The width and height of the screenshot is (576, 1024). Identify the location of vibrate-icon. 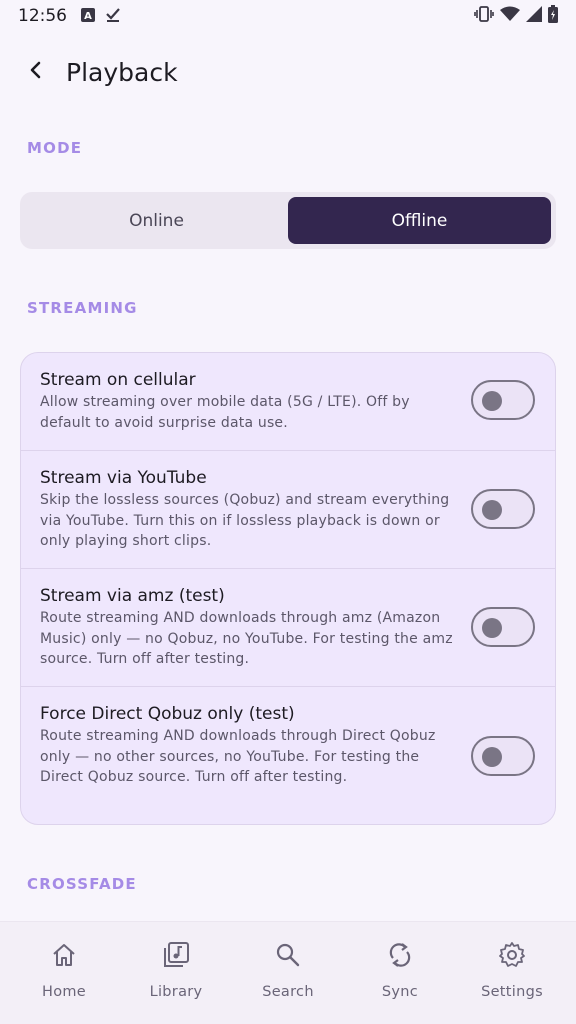
(484, 16).